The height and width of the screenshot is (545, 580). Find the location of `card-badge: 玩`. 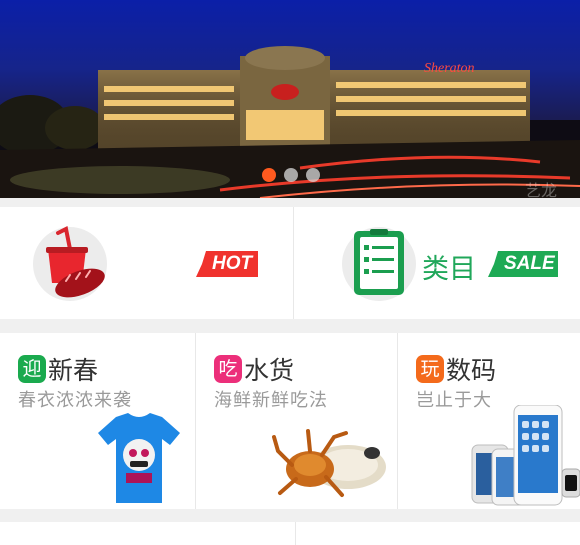

card-badge: 玩 is located at coordinates (430, 369).